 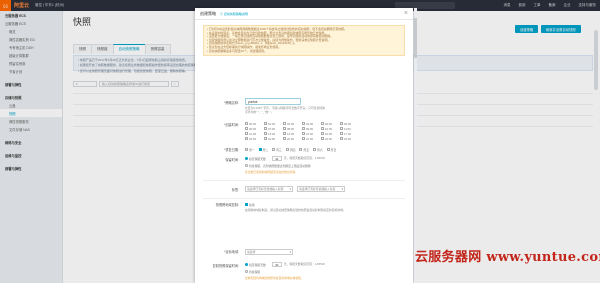 What do you see at coordinates (304, 157) in the screenshot?
I see `retain-days-unit: 天，保留天数取值范围：1-65536` at bounding box center [304, 157].